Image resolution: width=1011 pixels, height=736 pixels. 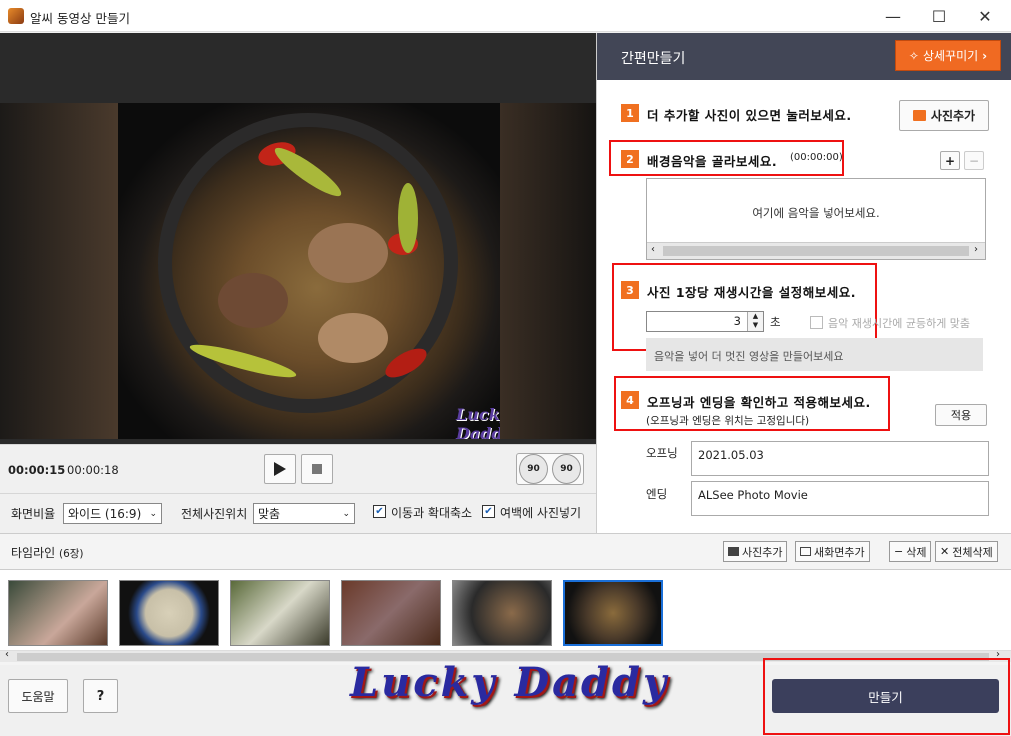 What do you see at coordinates (985, 16) in the screenshot?
I see `close-button: ✕` at bounding box center [985, 16].